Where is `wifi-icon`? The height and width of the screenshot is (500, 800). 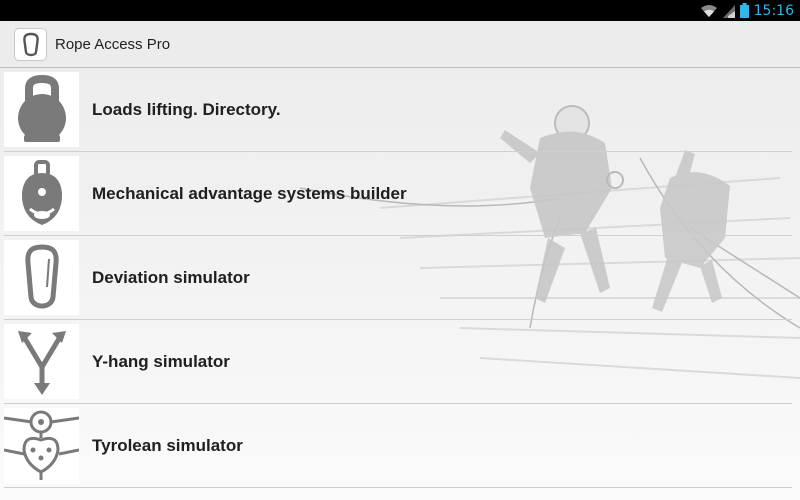 wifi-icon is located at coordinates (708, 10).